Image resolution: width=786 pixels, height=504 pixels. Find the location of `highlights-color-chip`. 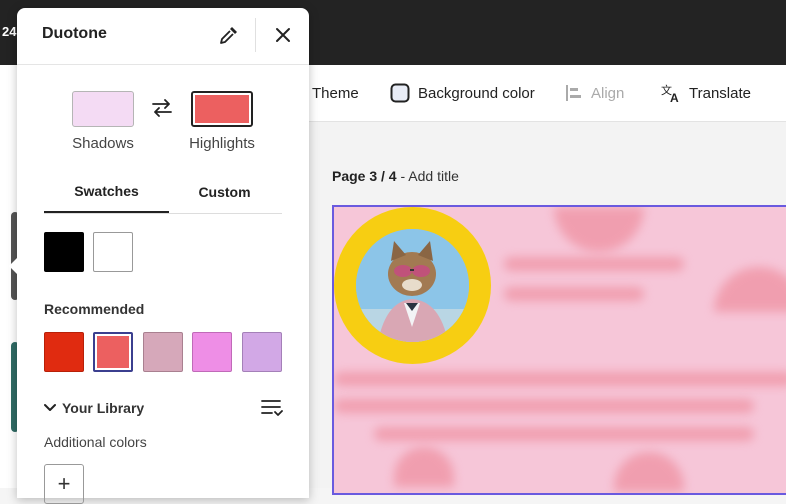

highlights-color-chip is located at coordinates (222, 109).